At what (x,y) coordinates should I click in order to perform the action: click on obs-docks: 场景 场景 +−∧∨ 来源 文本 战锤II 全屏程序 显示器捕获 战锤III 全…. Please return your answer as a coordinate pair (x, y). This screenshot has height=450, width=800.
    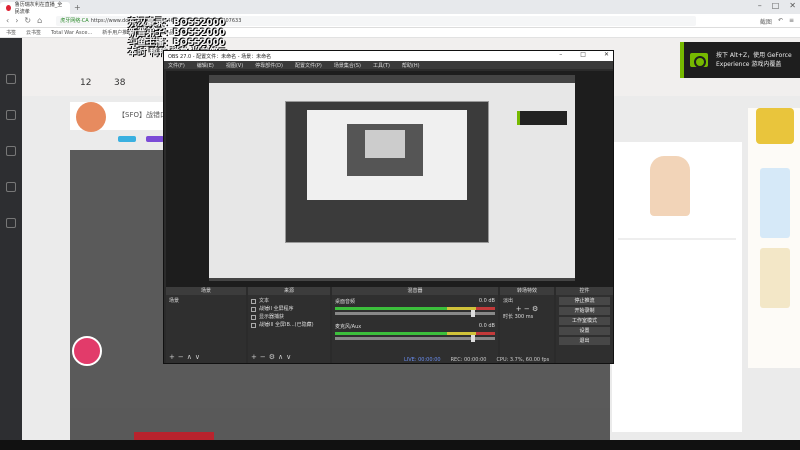
    Looking at the image, I should click on (389, 325).